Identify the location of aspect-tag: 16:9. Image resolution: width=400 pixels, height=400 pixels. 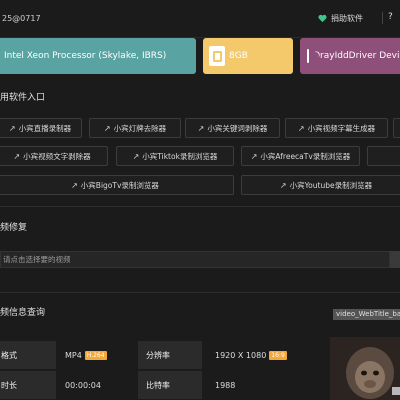
(278, 355).